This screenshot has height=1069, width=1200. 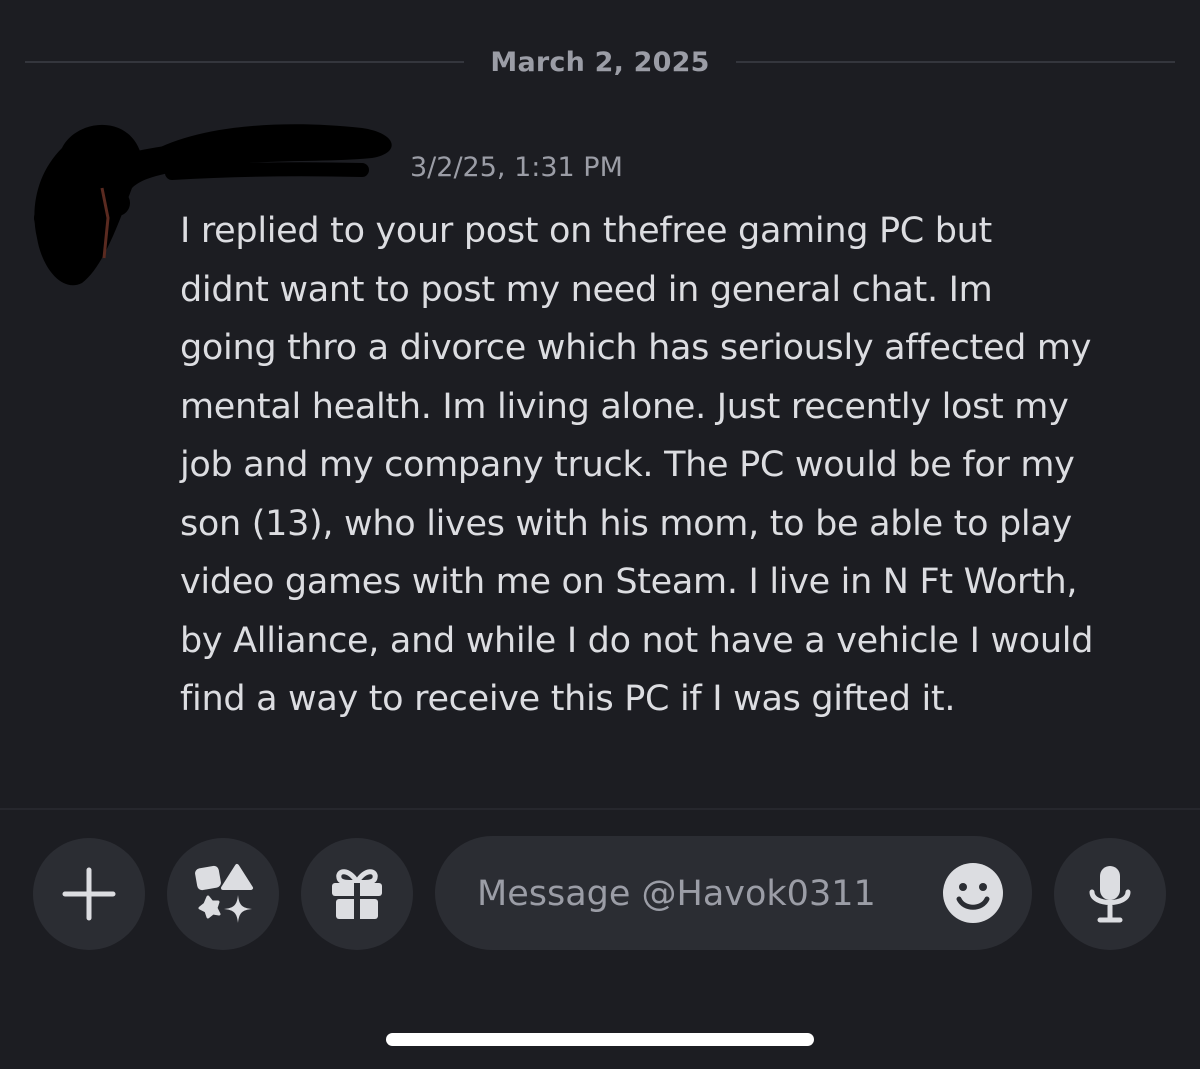 I want to click on date-divider-label: March 2, 2025, so click(x=600, y=62).